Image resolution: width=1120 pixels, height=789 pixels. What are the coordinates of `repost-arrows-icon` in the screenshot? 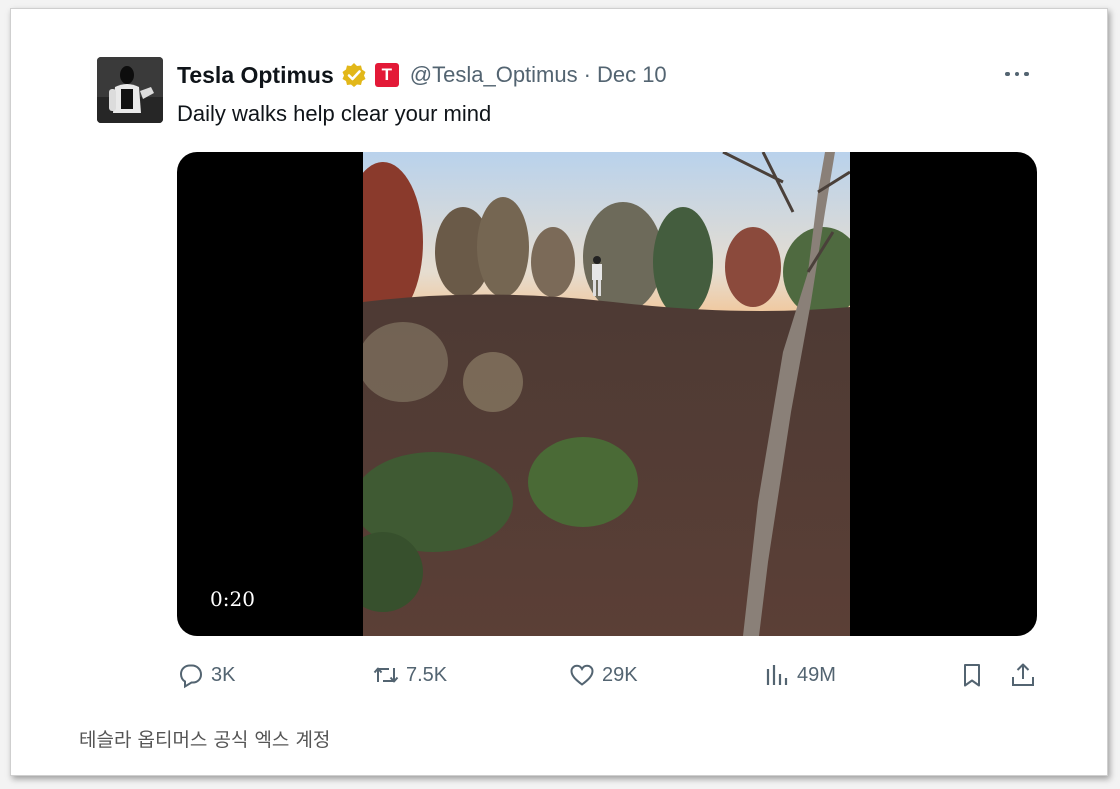 It's located at (386, 675).